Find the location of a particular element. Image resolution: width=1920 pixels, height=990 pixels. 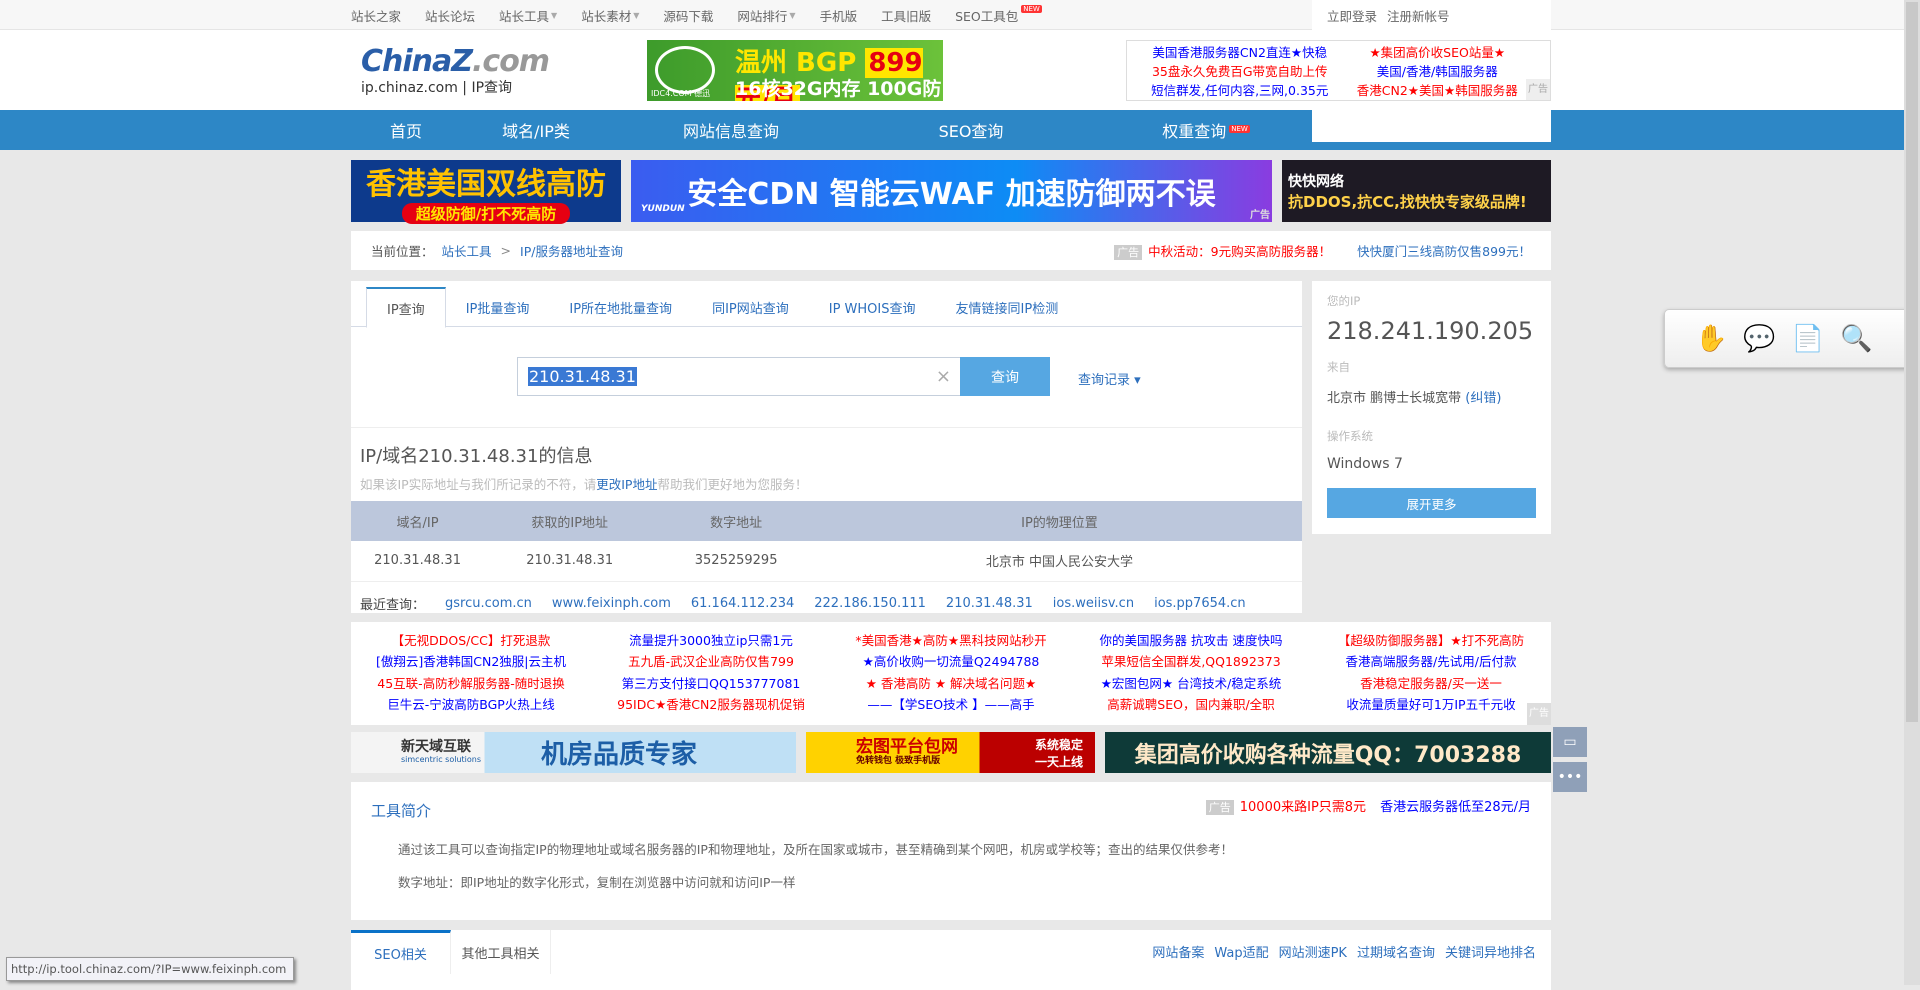

text-ad-link: *美国香港★高防★黑科技网站秒开 is located at coordinates (951, 641).